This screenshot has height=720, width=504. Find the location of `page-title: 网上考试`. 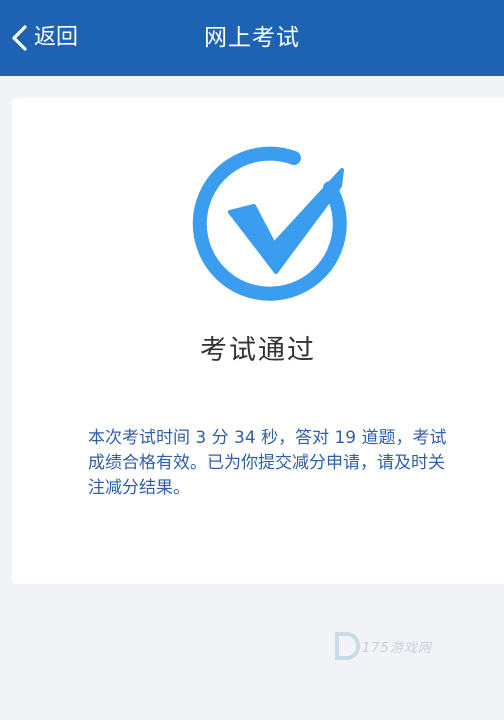

page-title: 网上考试 is located at coordinates (252, 38).